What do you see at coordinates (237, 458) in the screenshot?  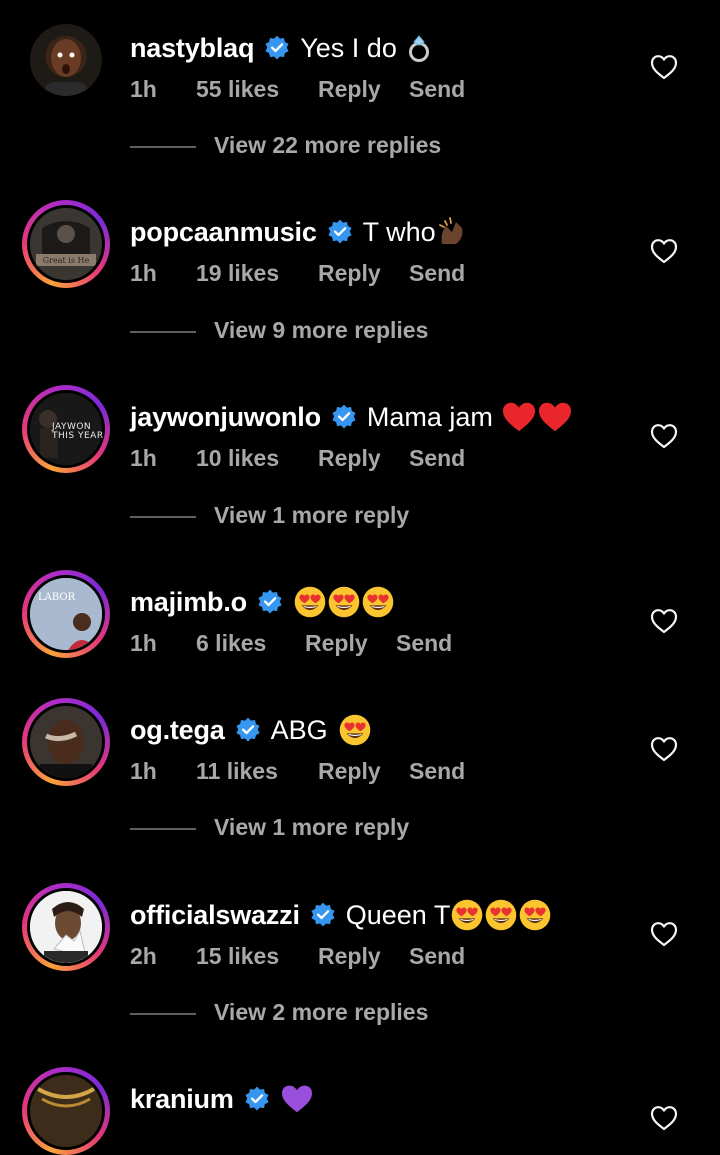 I see `likes-count: 10 likes` at bounding box center [237, 458].